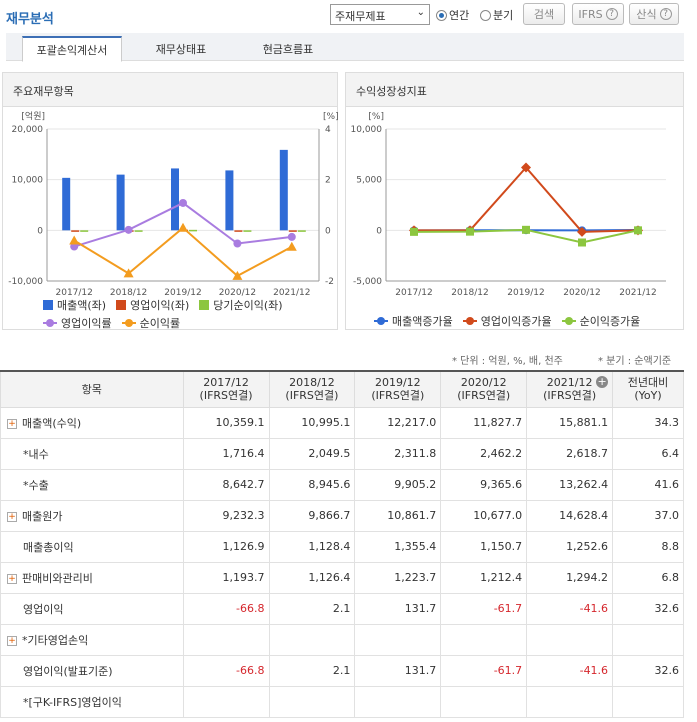 This screenshot has width=697, height=722. Describe the element at coordinates (422, 321) in the screenshot. I see `legend-label: 매출액증가율` at that location.